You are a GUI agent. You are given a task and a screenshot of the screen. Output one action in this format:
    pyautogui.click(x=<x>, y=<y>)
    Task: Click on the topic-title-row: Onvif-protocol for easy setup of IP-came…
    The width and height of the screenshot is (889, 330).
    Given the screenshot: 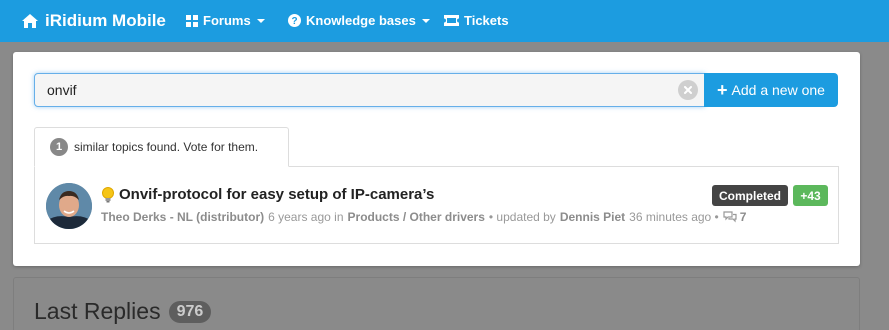 What is the action you would take?
    pyautogui.click(x=267, y=194)
    